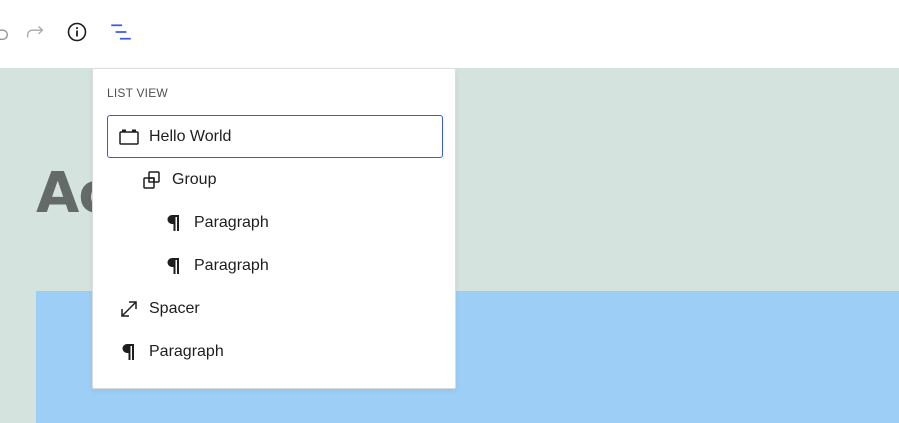  Describe the element at coordinates (275, 136) in the screenshot. I see `list-item-hello-world: Hello World` at that location.